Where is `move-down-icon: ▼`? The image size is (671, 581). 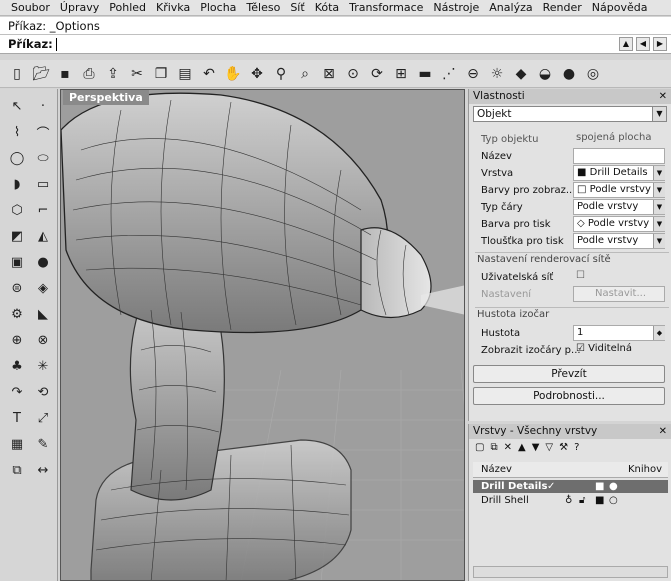 move-down-icon: ▼ is located at coordinates (536, 447).